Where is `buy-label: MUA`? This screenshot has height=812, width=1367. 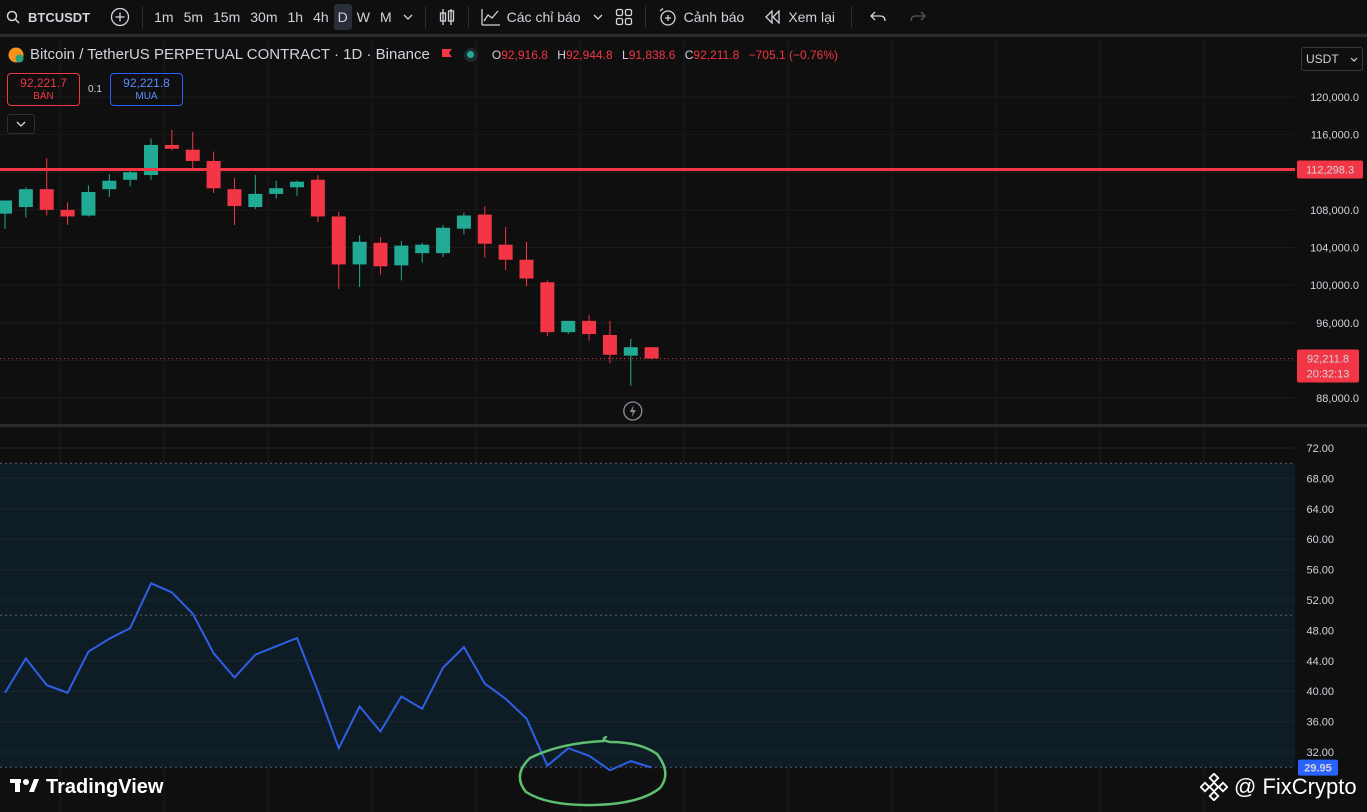 buy-label: MUA is located at coordinates (146, 96).